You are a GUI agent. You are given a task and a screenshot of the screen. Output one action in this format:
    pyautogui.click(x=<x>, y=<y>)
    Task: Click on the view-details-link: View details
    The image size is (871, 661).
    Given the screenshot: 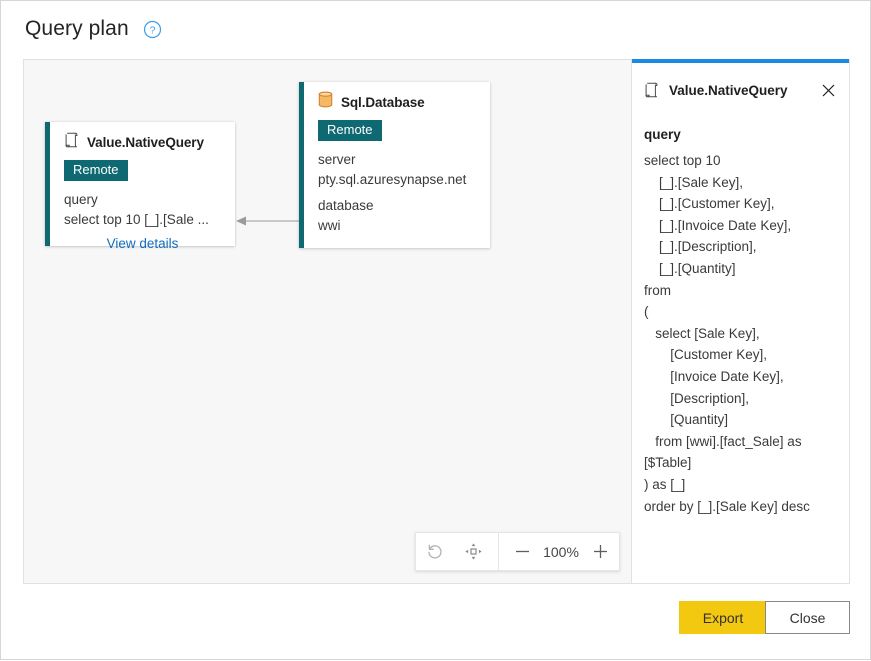 What is the action you would take?
    pyautogui.click(x=142, y=243)
    